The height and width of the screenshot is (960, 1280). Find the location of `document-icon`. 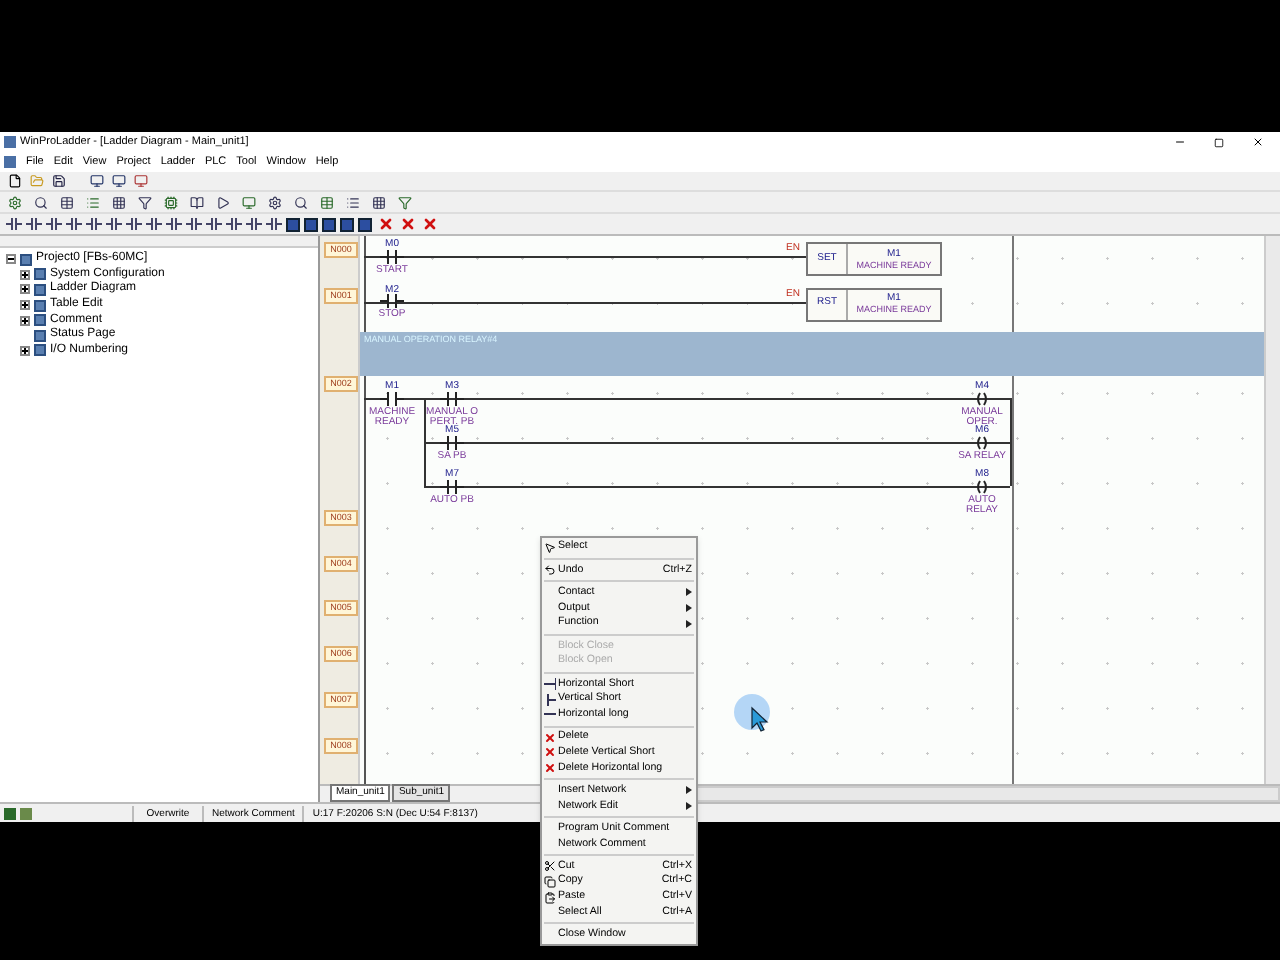

document-icon is located at coordinates (10, 162).